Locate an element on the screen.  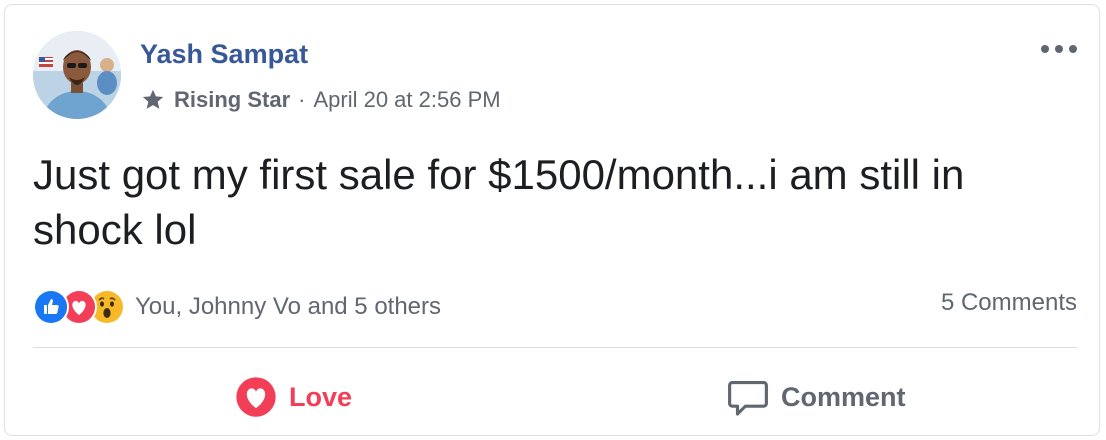
avatar-photo is located at coordinates (77, 75).